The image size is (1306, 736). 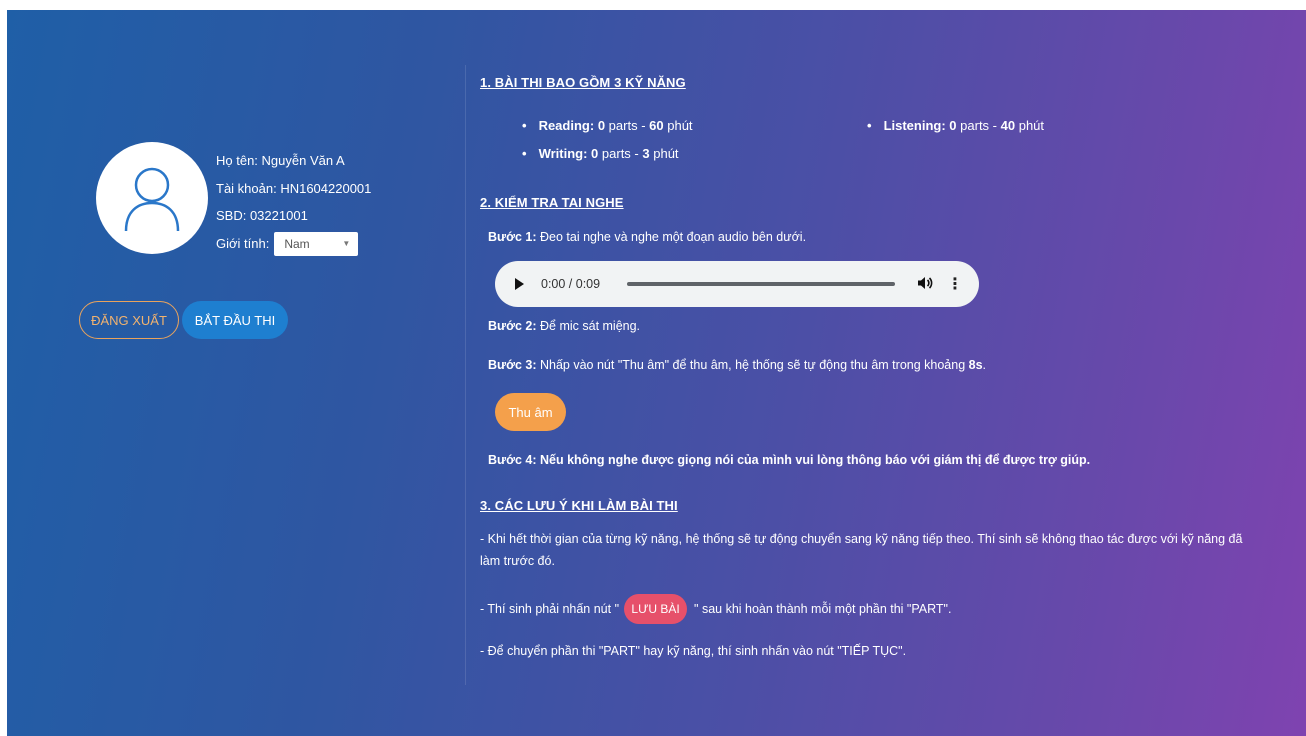 I want to click on skill-reading: • Reading: 0 parts - 60 phút, so click(x=607, y=125).